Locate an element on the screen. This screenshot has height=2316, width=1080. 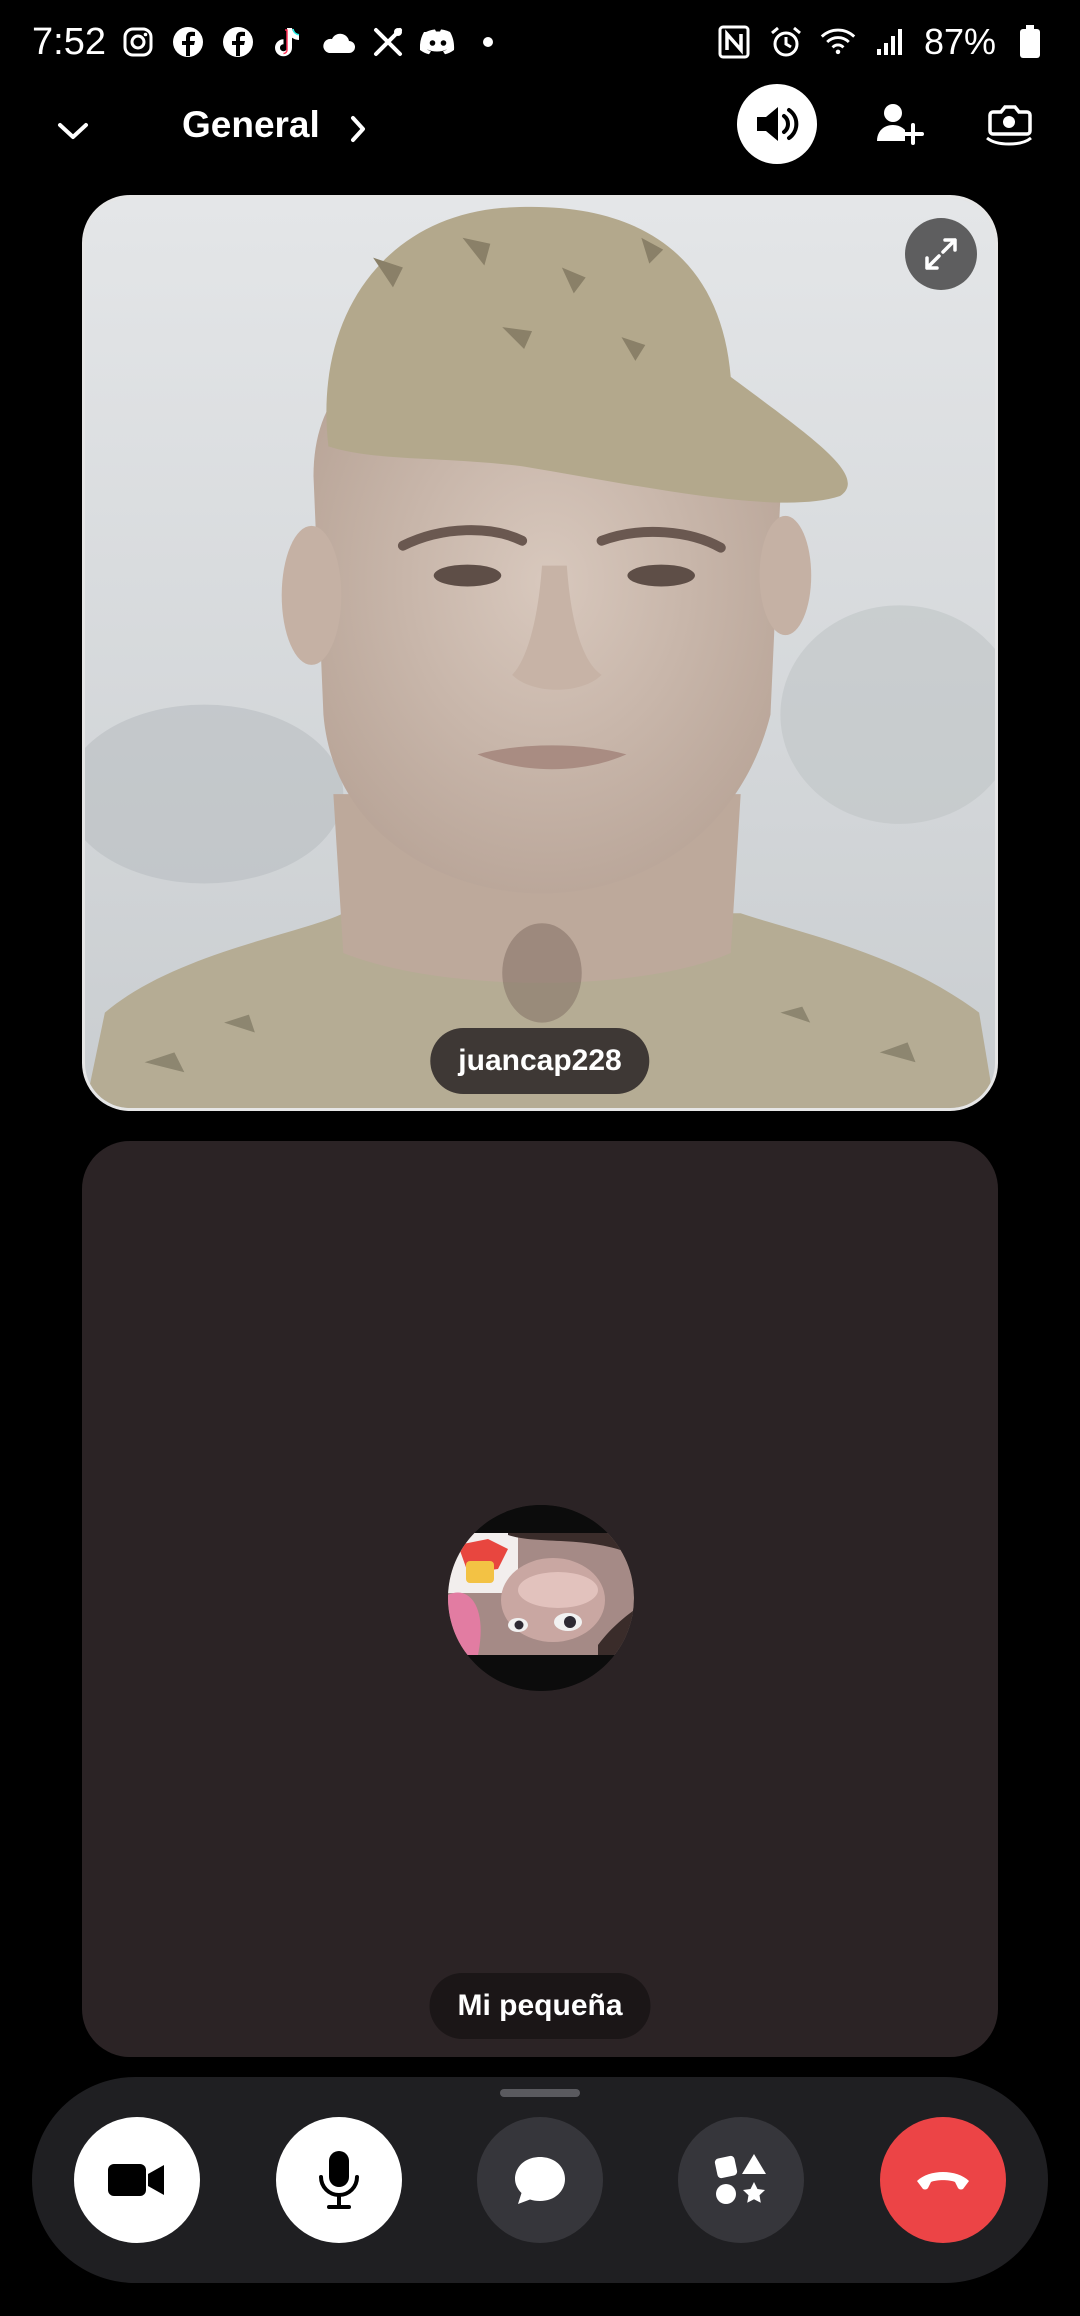
hang-up-icon is located at coordinates (943, 2181).